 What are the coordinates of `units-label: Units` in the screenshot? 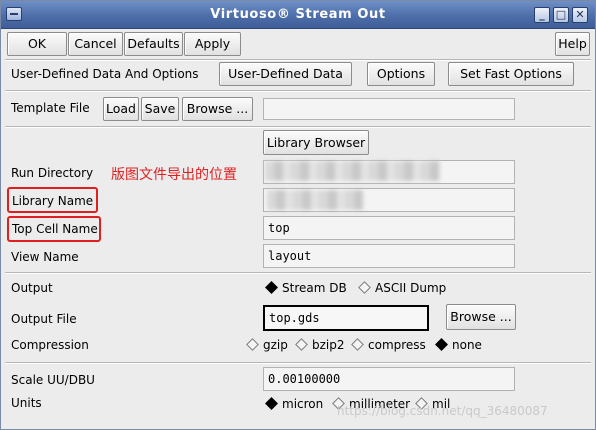 It's located at (26, 403).